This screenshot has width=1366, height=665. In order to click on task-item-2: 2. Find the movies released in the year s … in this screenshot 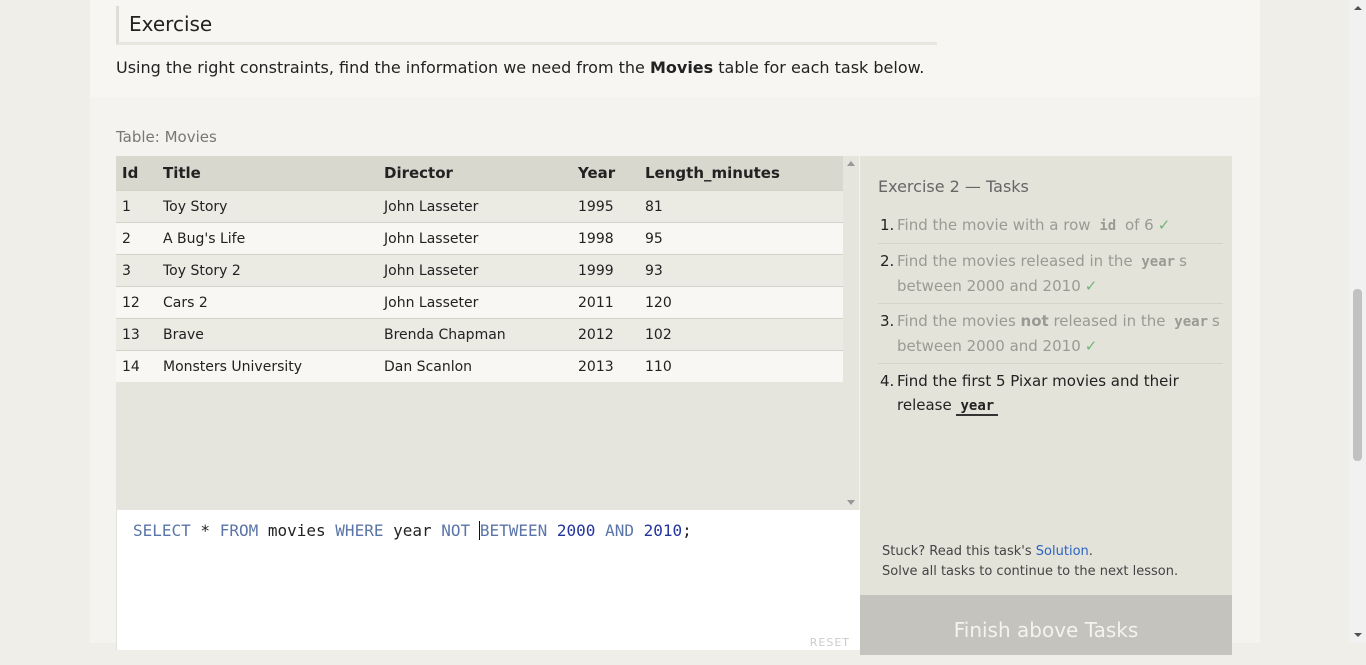, I will do `click(1050, 274)`.